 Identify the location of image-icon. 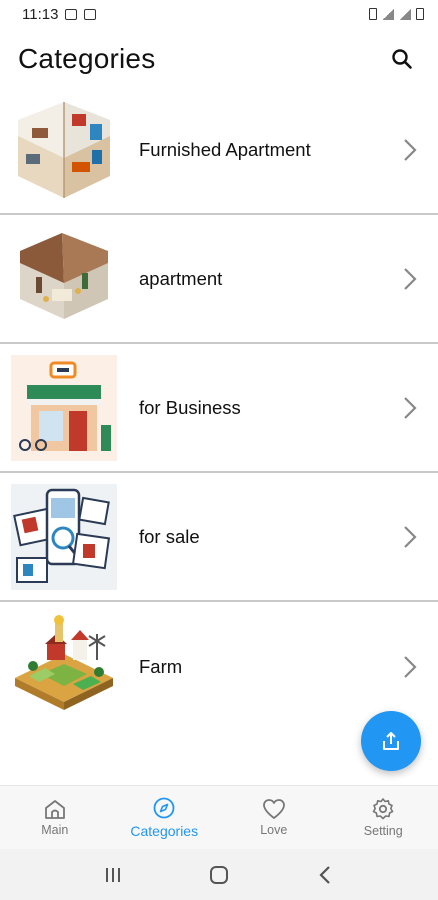
(71, 14).